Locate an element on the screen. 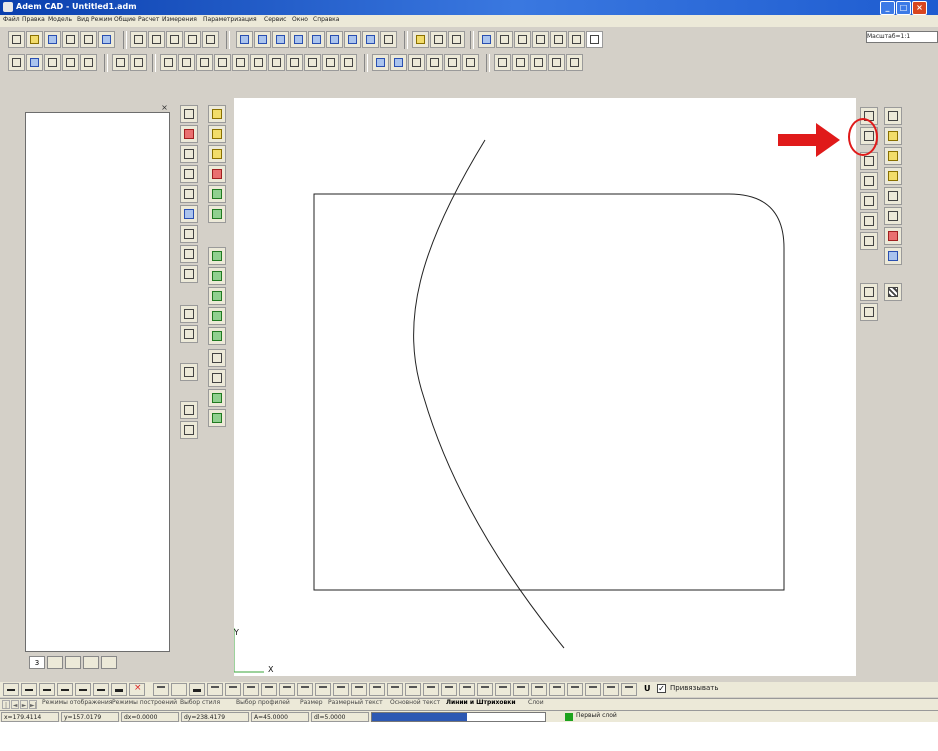 The image size is (938, 751). scale-icon is located at coordinates (189, 214).